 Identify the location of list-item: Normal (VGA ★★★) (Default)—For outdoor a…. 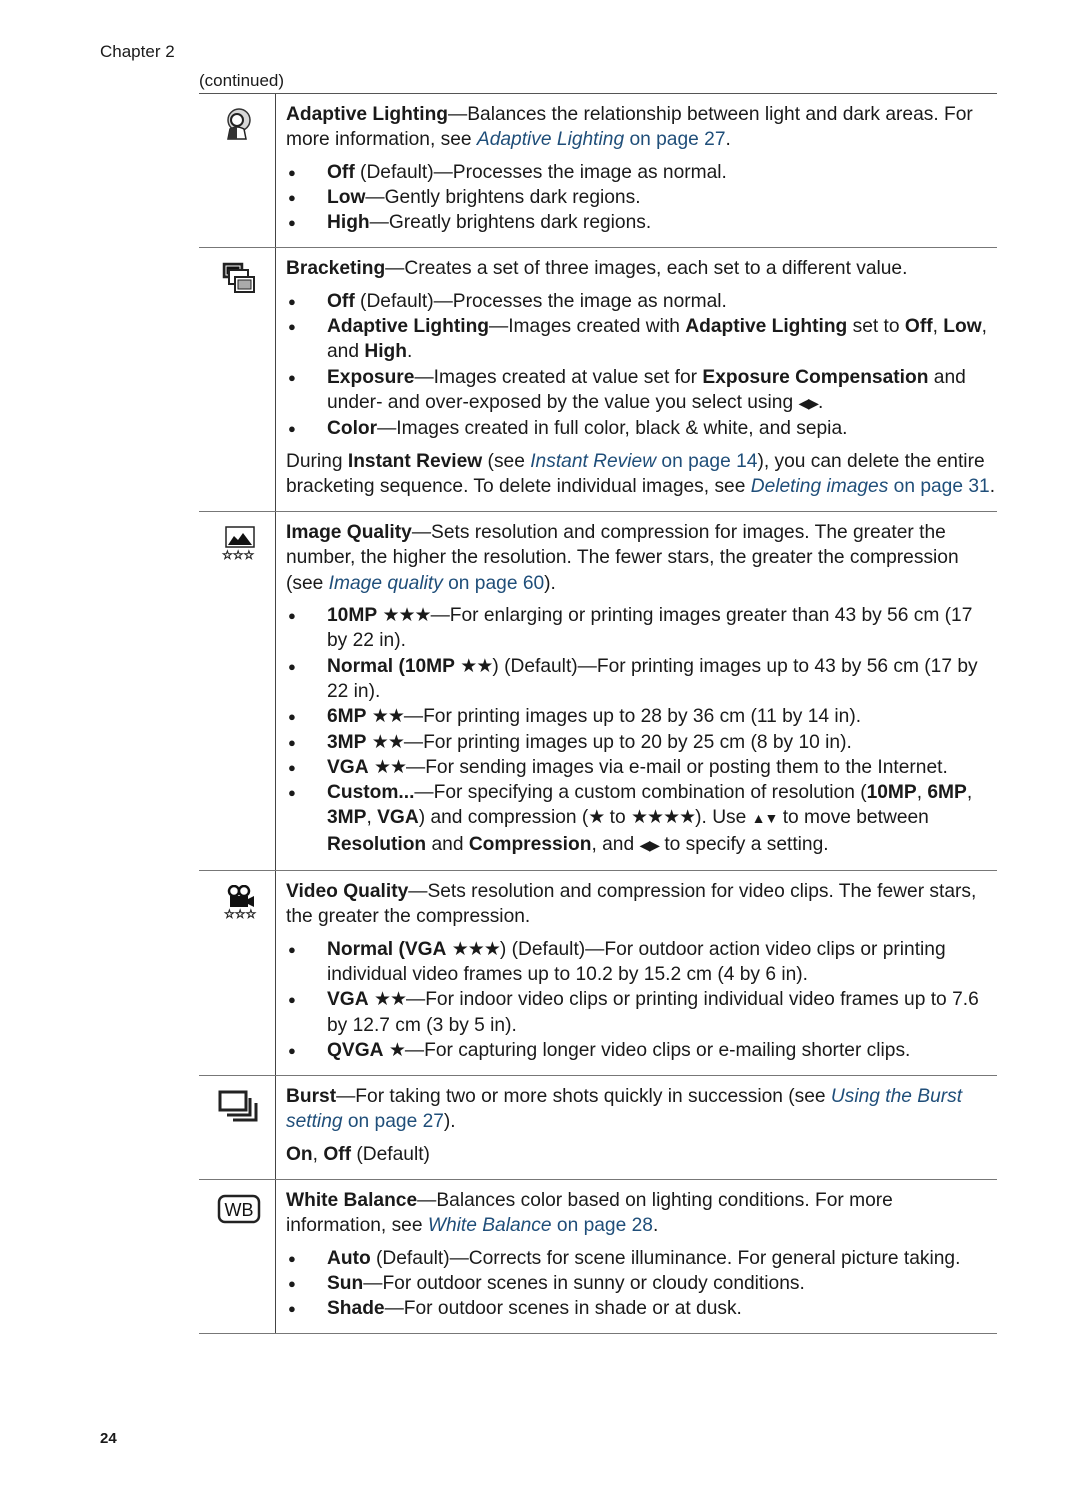
(641, 962).